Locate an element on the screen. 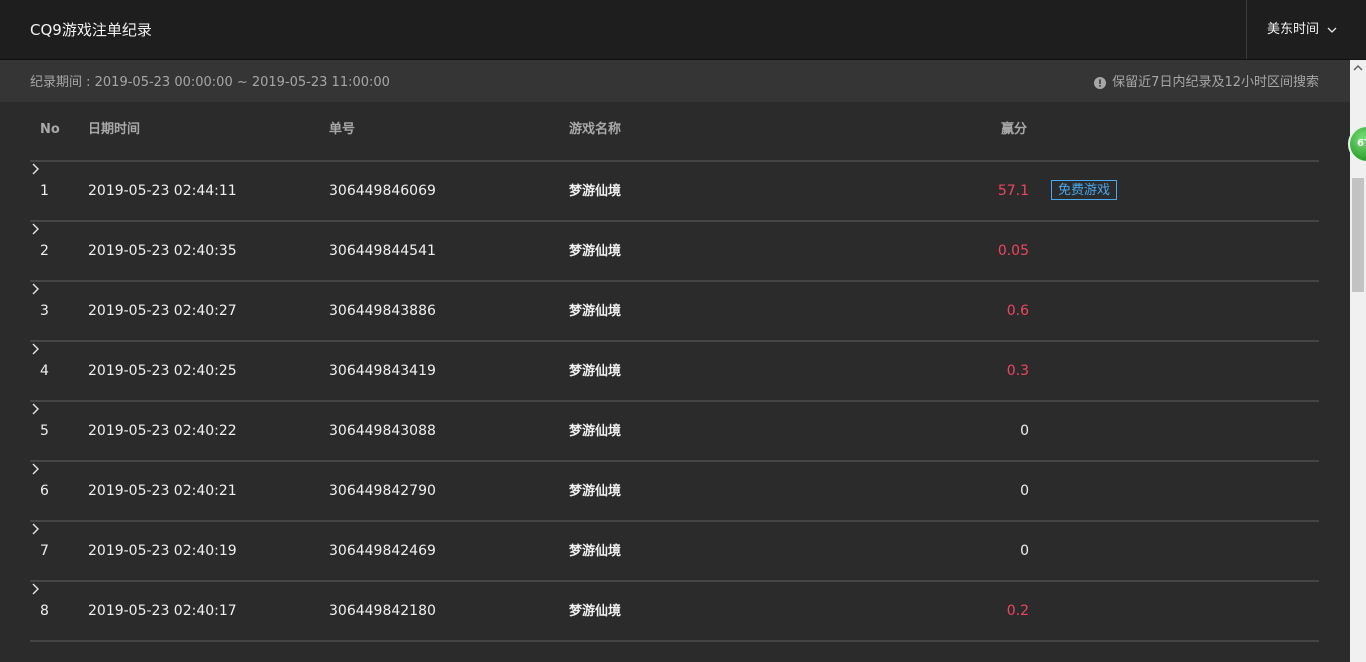 The height and width of the screenshot is (662, 1366). table-row: 8 2019-05-23 02:40:17 306449842180 梦游仙境 0.2 is located at coordinates (674, 612).